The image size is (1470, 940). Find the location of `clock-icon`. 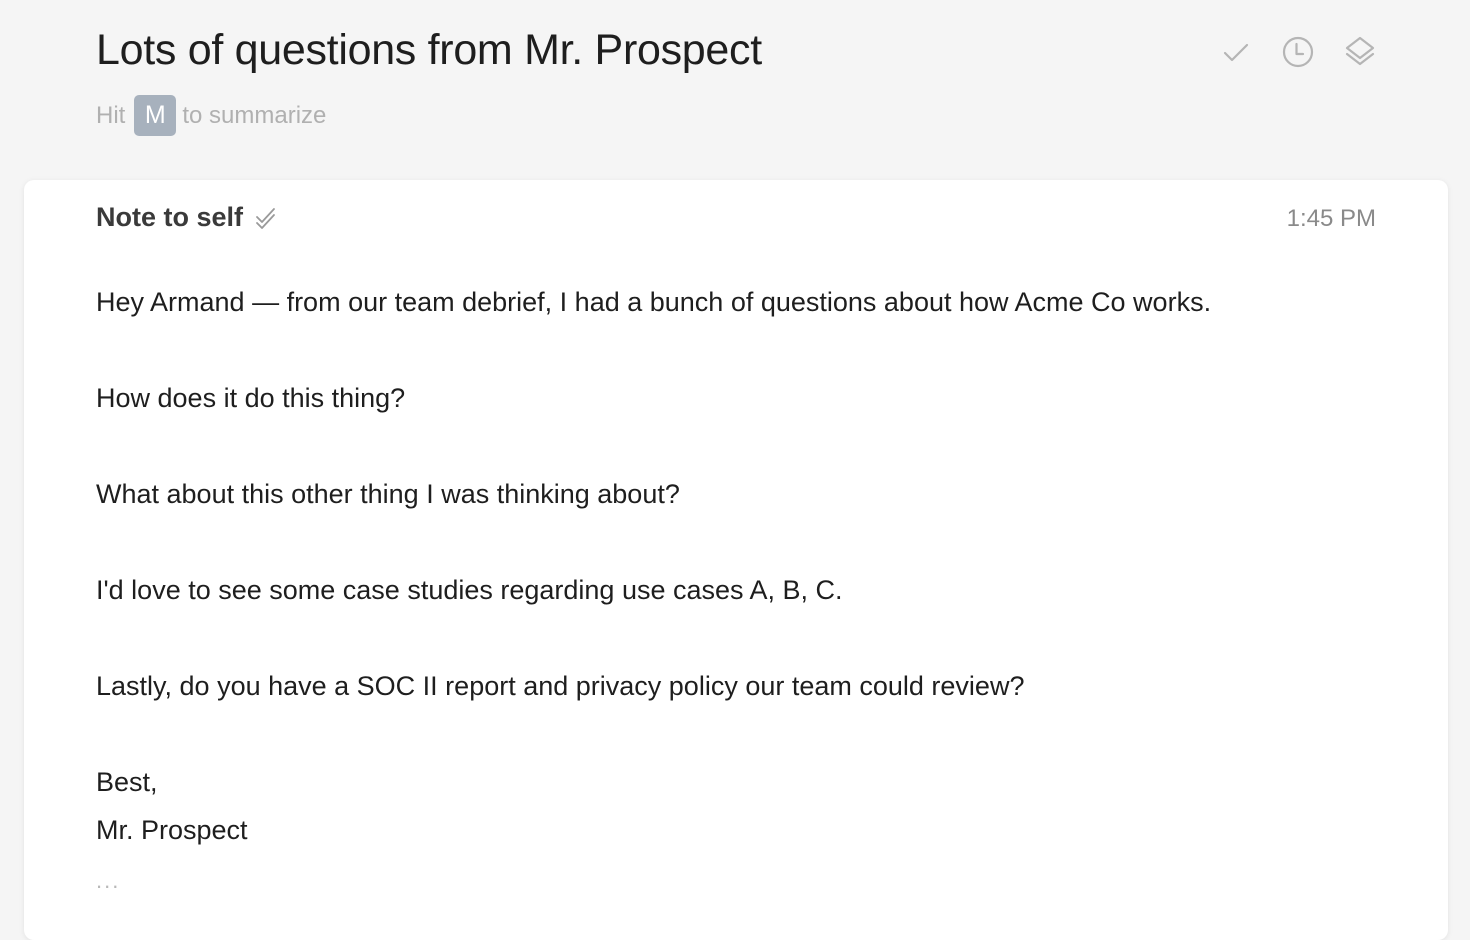

clock-icon is located at coordinates (1298, 52).